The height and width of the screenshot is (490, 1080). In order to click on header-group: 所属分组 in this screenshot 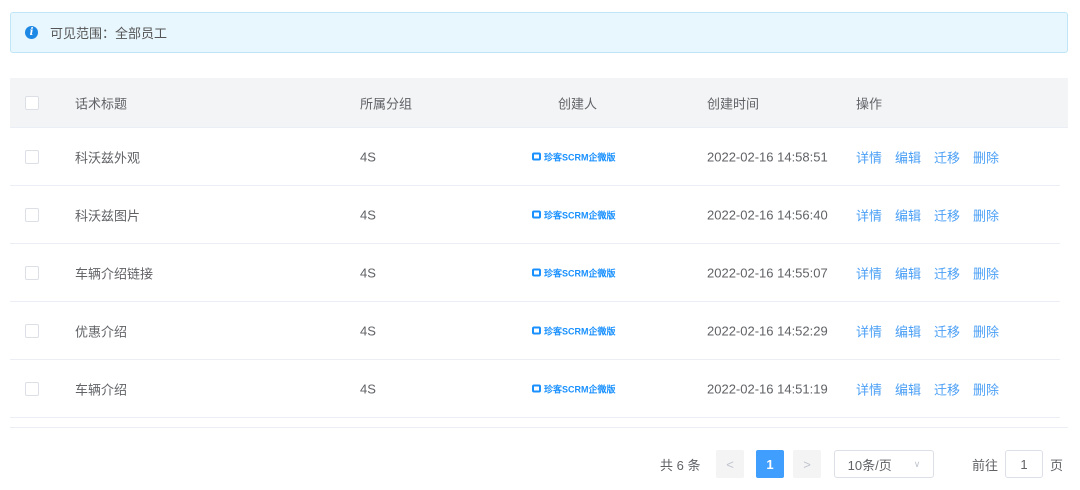, I will do `click(386, 103)`.